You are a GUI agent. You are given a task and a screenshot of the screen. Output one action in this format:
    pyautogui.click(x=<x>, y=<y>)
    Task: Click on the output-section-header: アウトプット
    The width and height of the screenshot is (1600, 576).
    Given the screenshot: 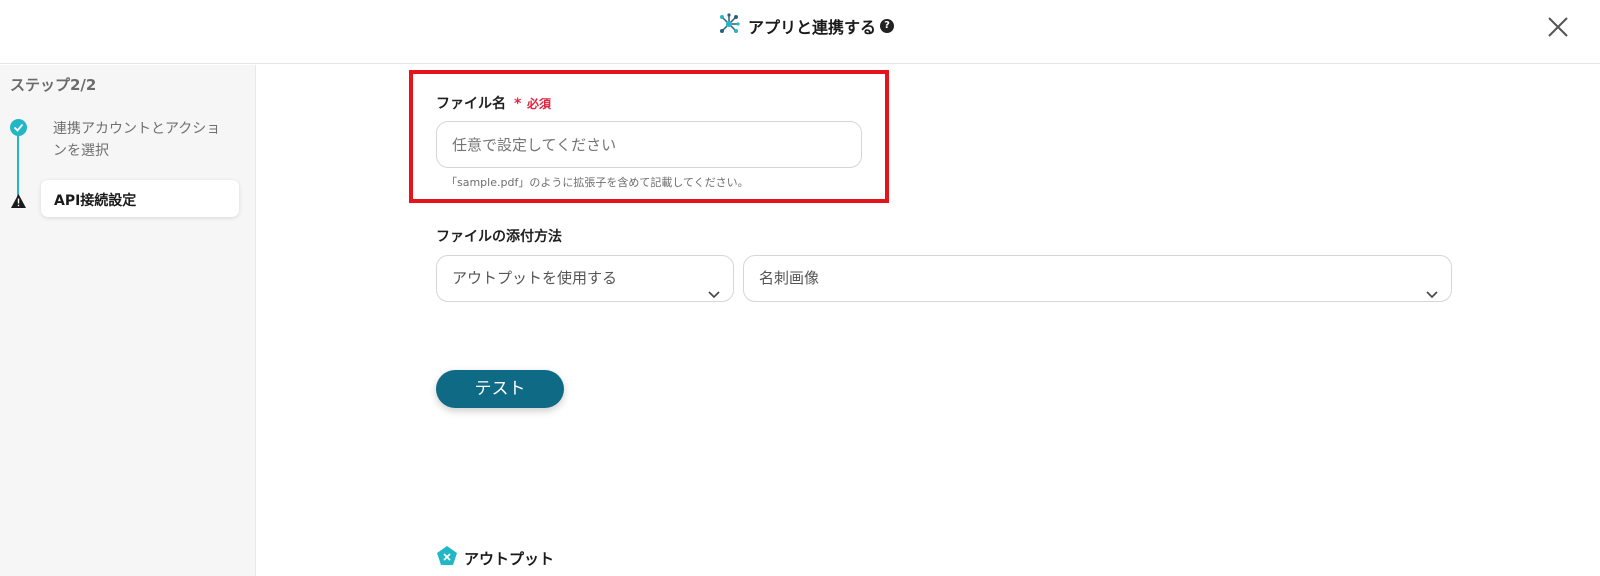 What is the action you would take?
    pyautogui.click(x=495, y=558)
    